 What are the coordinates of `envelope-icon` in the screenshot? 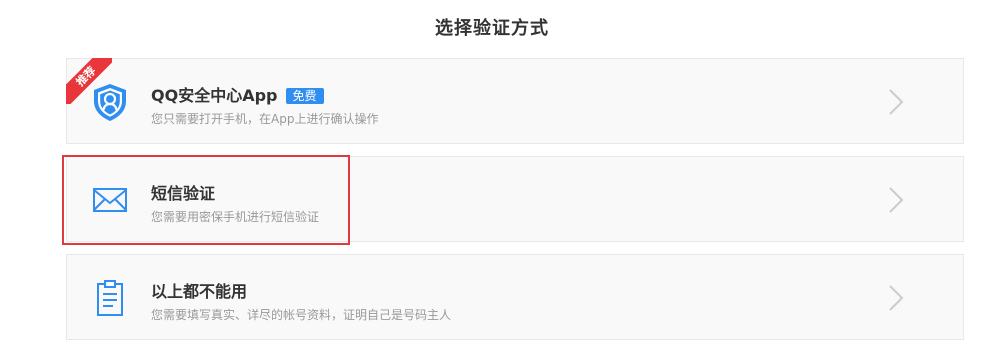 It's located at (110, 200).